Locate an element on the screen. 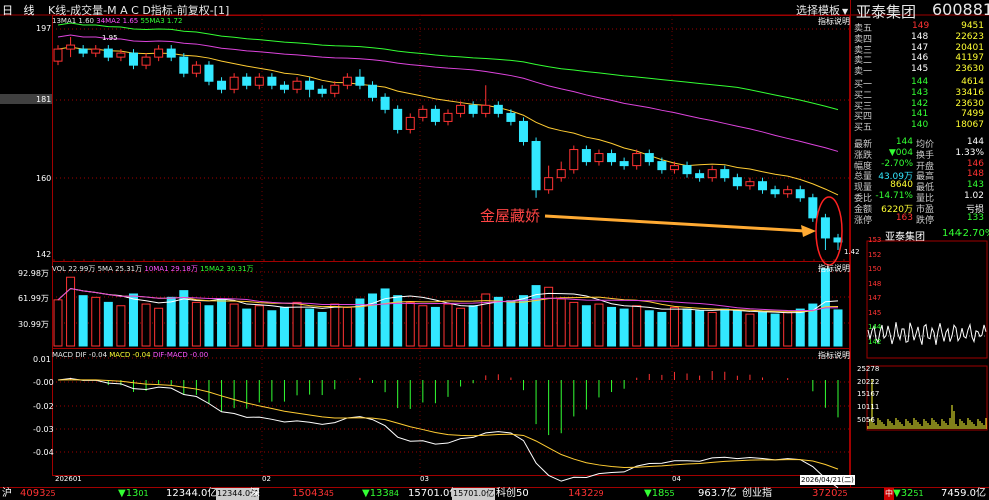 This screenshot has height=500, width=989. order-price: 143 is located at coordinates (920, 92).